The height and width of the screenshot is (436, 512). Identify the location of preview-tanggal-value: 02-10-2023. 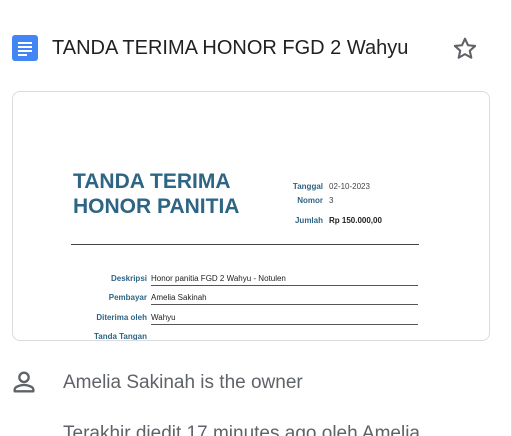
(349, 186).